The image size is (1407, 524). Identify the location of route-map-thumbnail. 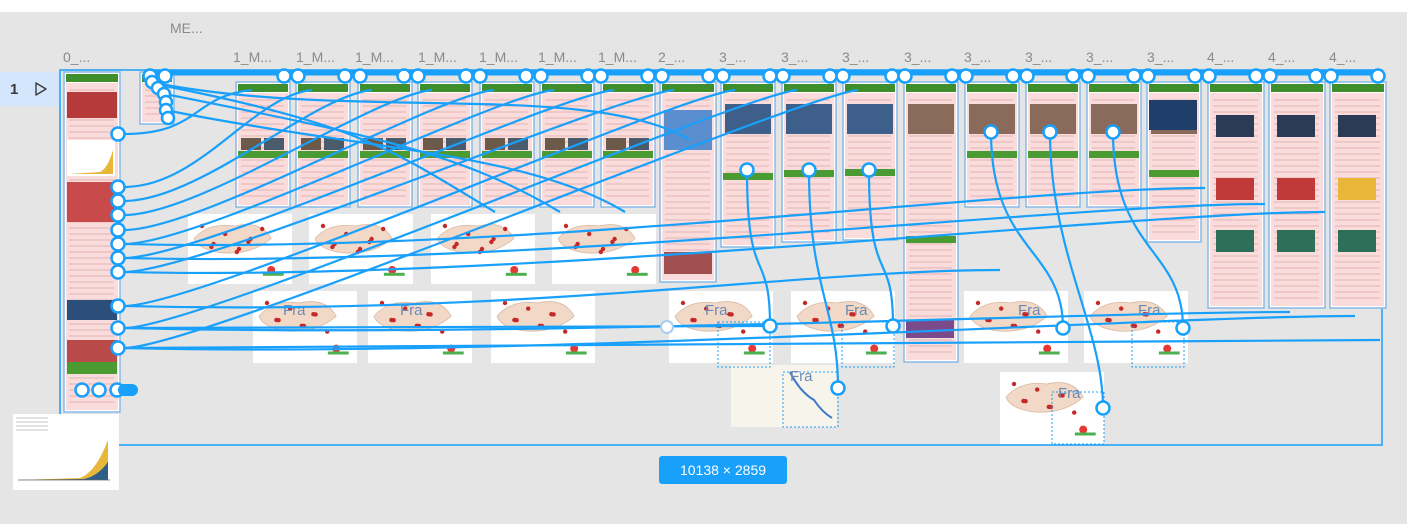
(784, 396).